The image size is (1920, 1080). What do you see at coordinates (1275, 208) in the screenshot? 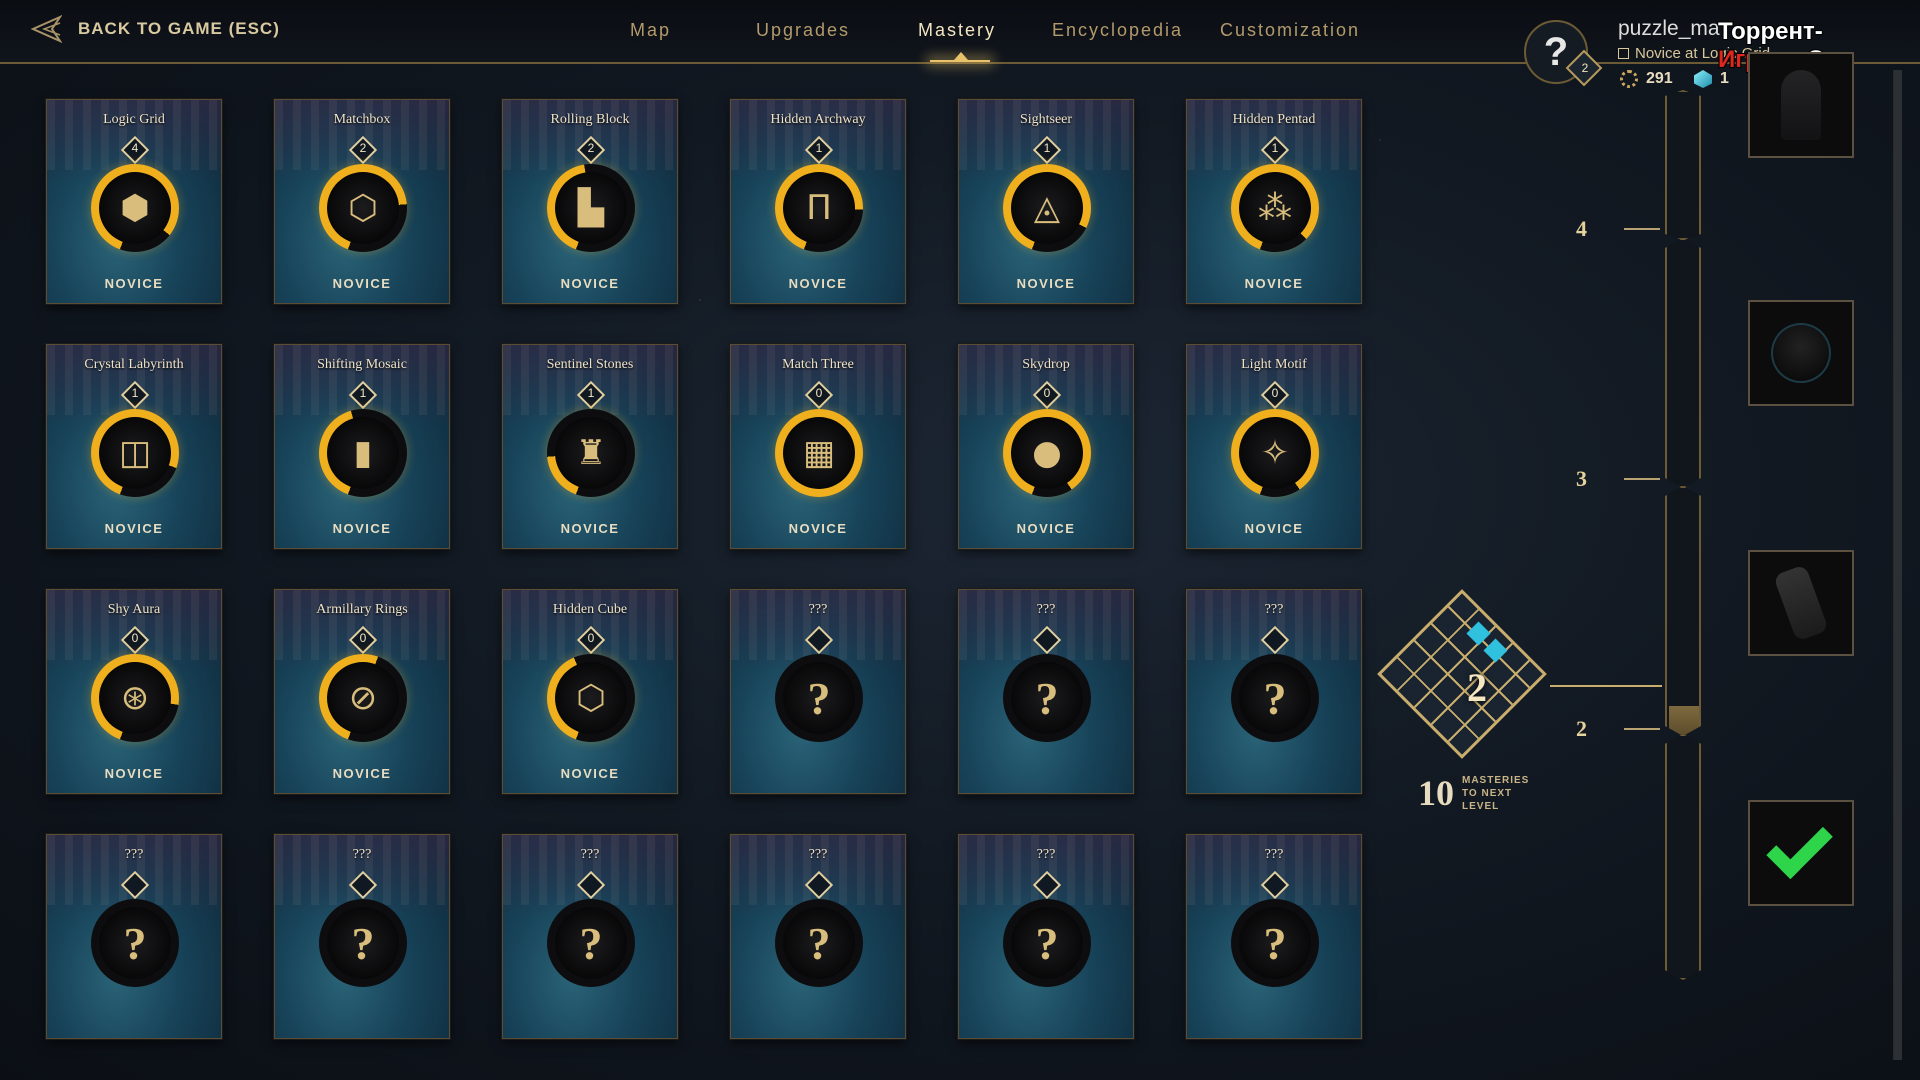
I see `card-progress-ring: ⁂` at bounding box center [1275, 208].